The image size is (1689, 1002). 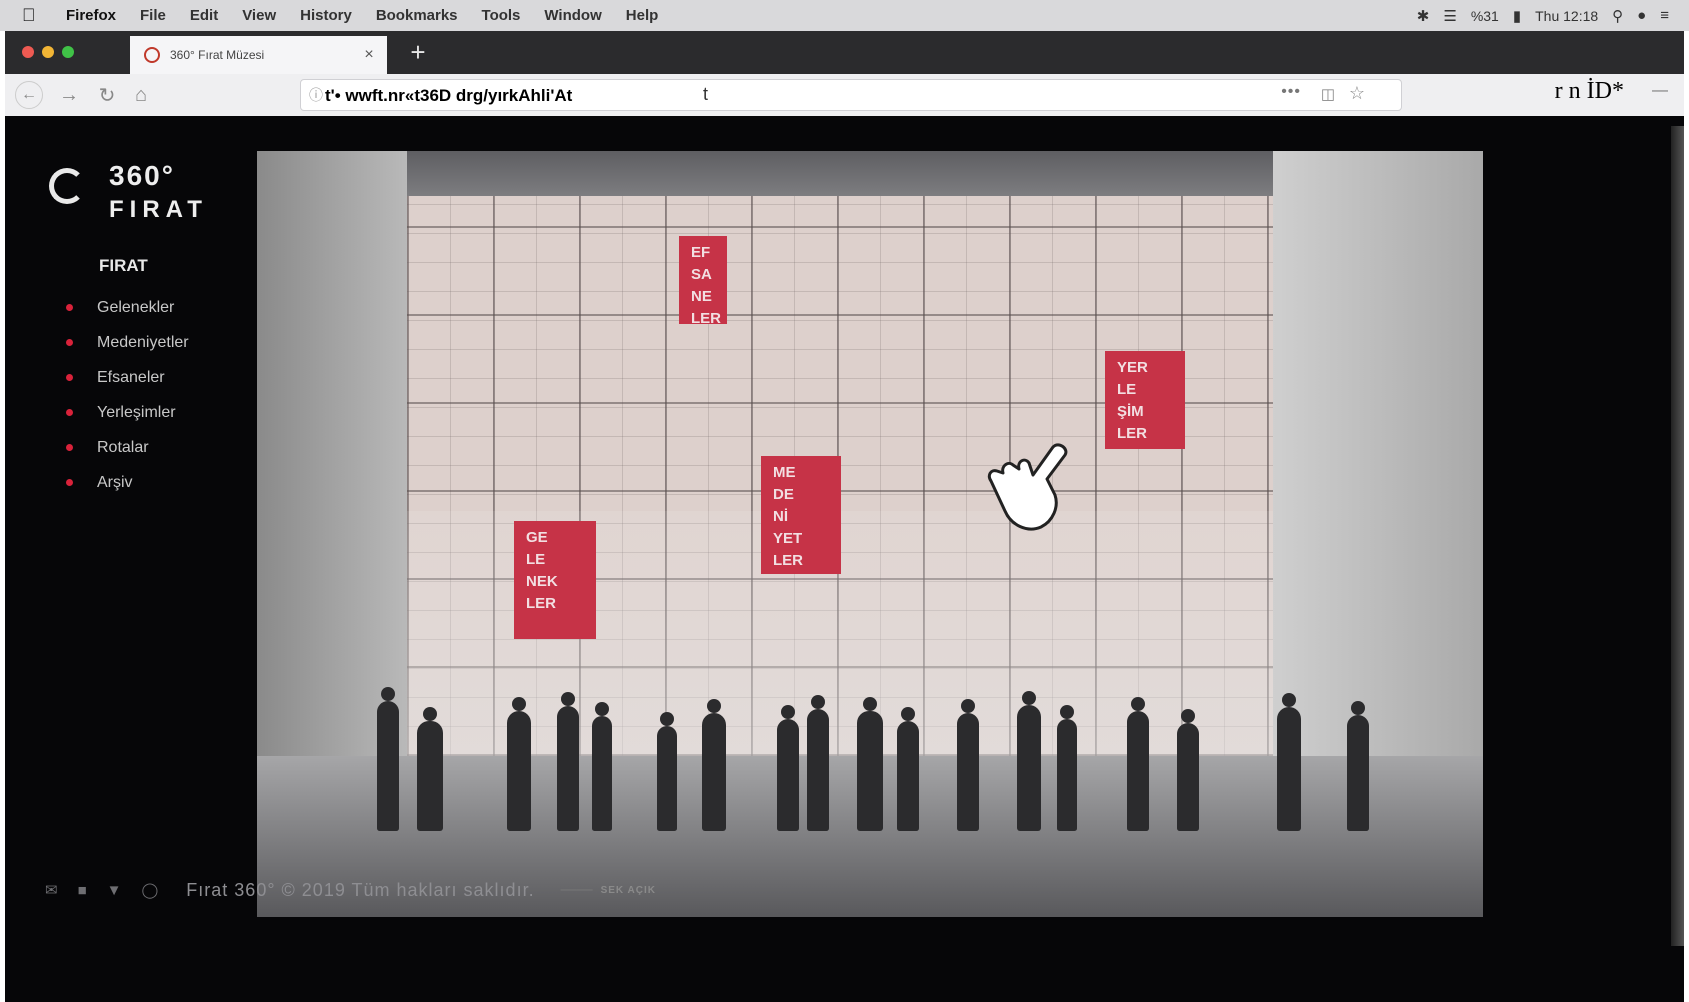 I want to click on menu-history: History, so click(x=326, y=15).